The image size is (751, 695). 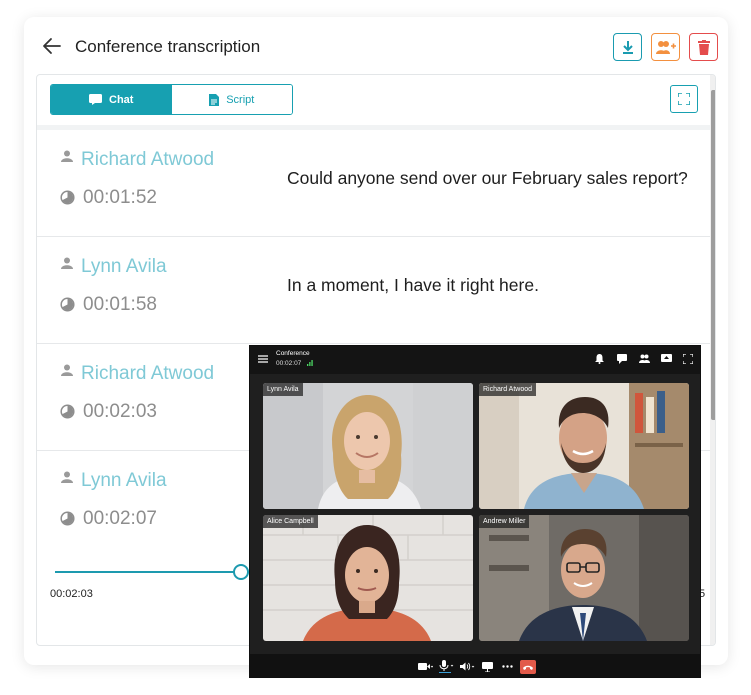 I want to click on participant-tile: Richard Atwood, so click(x=584, y=446).